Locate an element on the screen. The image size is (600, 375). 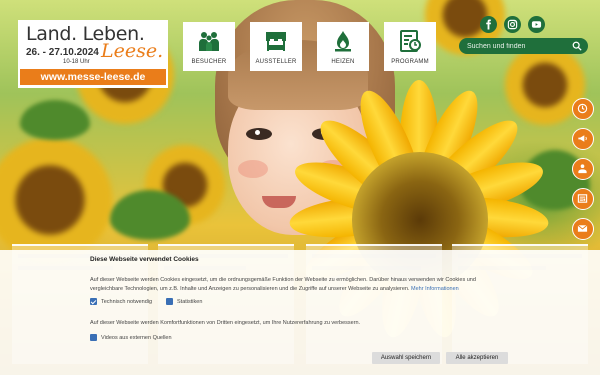
ticket-person-icon is located at coordinates (582, 169).